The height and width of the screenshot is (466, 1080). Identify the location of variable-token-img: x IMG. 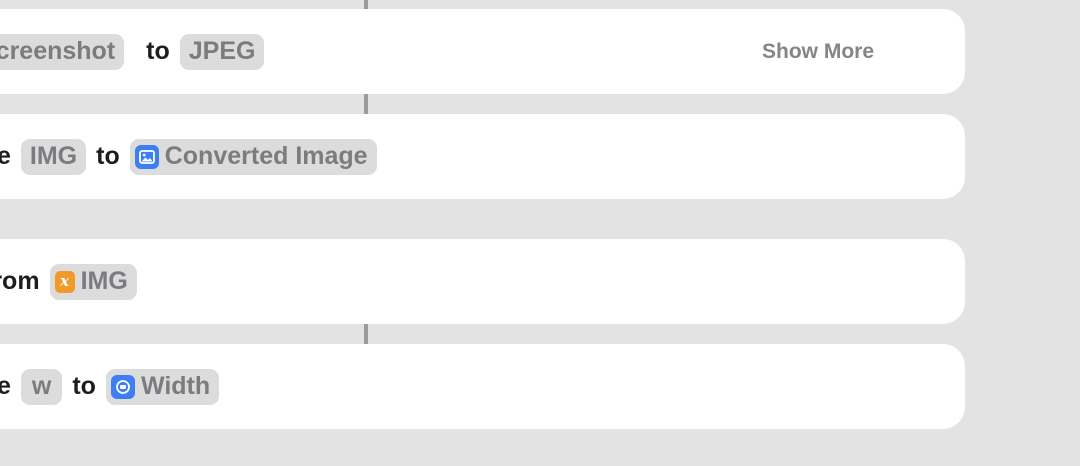
(93, 281).